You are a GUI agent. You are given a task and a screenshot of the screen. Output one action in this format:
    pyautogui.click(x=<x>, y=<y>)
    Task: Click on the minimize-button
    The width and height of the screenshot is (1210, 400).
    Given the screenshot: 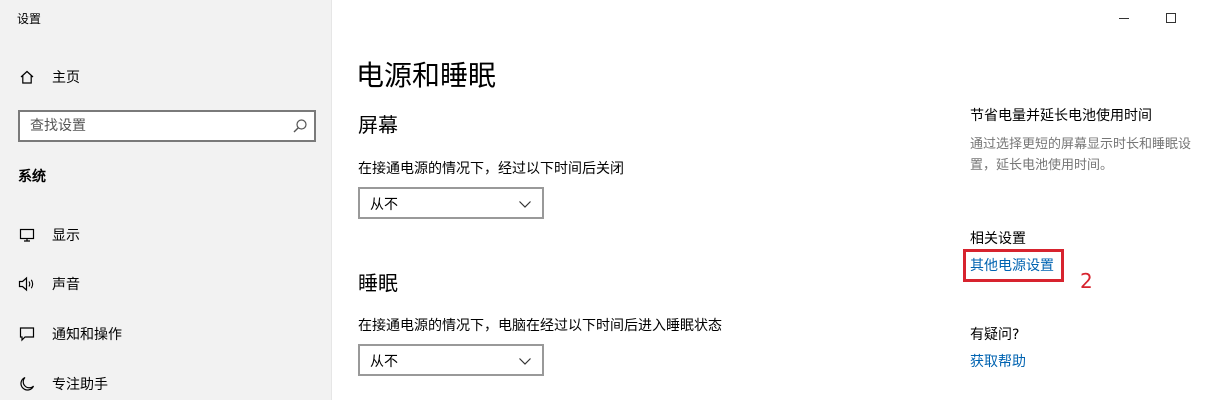 What is the action you would take?
    pyautogui.click(x=1124, y=18)
    